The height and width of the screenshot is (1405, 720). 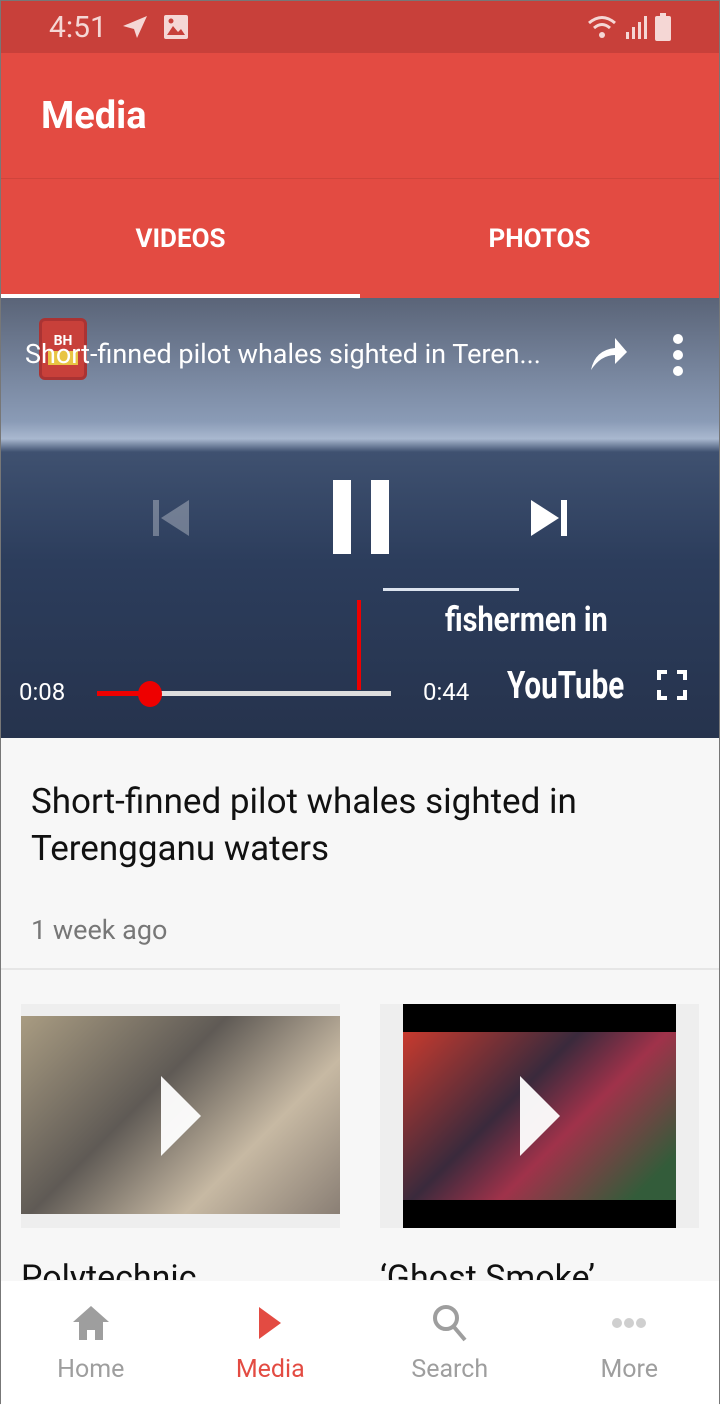 What do you see at coordinates (91, 1369) in the screenshot?
I see `nav-home-label: Home` at bounding box center [91, 1369].